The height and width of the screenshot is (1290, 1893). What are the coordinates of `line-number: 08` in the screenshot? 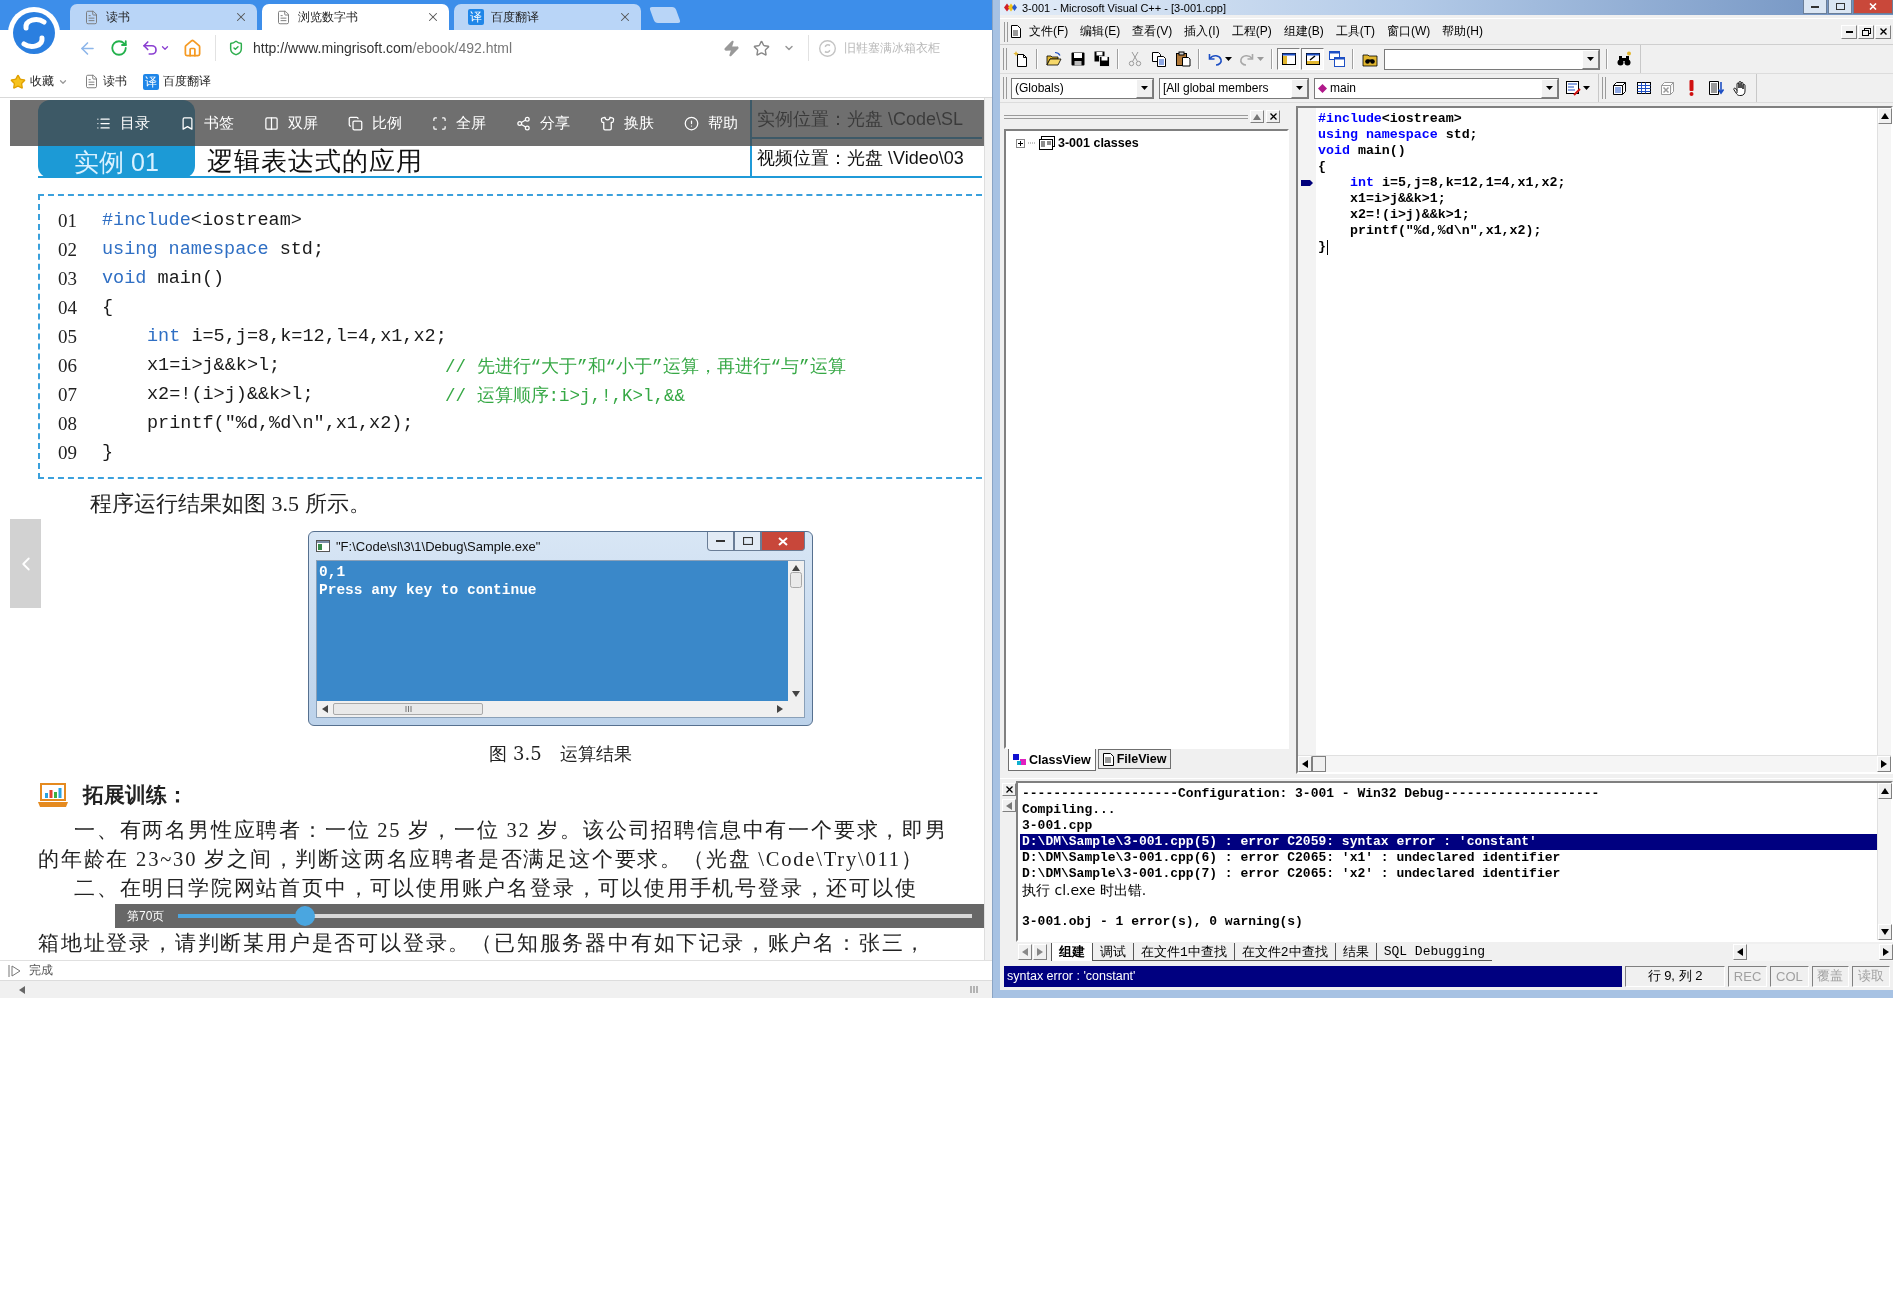 It's located at (68, 423).